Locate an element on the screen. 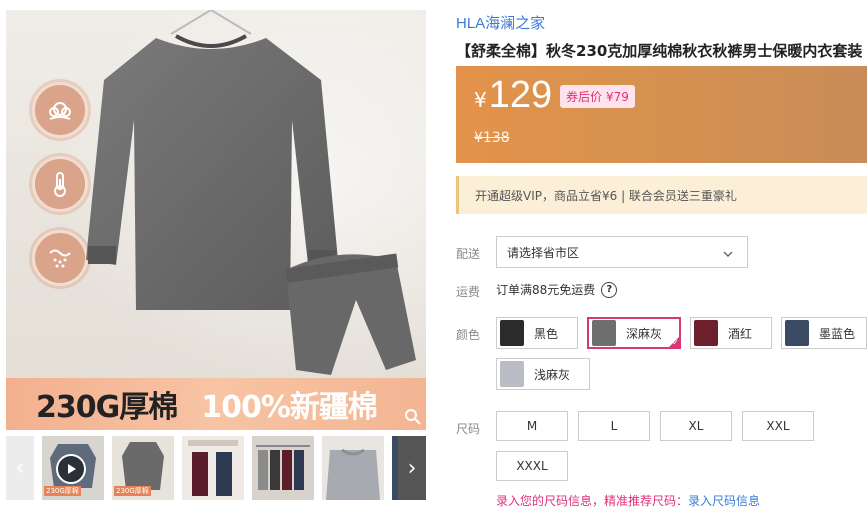  vip-promo-bar: 开通超级VIP，商品立省¥6 | 联合会员送三重豪礼 is located at coordinates (661, 195).